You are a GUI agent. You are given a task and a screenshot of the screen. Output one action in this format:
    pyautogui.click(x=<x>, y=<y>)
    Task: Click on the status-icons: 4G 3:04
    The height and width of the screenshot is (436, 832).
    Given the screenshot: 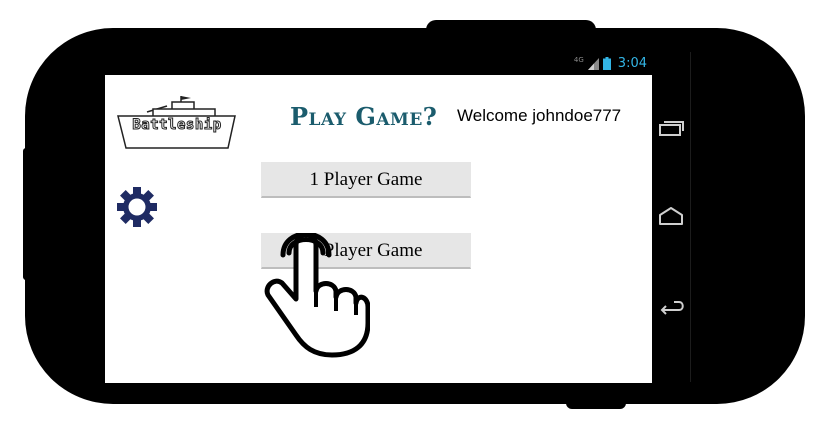 What is the action you would take?
    pyautogui.click(x=610, y=63)
    